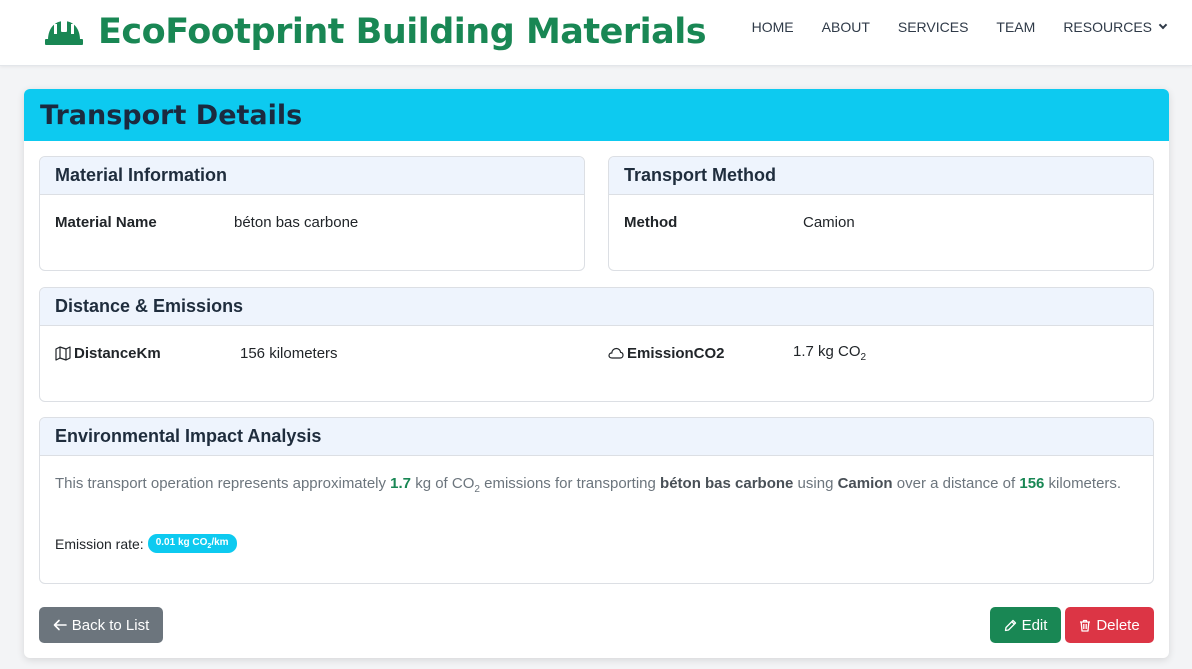 The image size is (1192, 669). Describe the element at coordinates (60, 625) in the screenshot. I see `arrow-left-icon` at that location.